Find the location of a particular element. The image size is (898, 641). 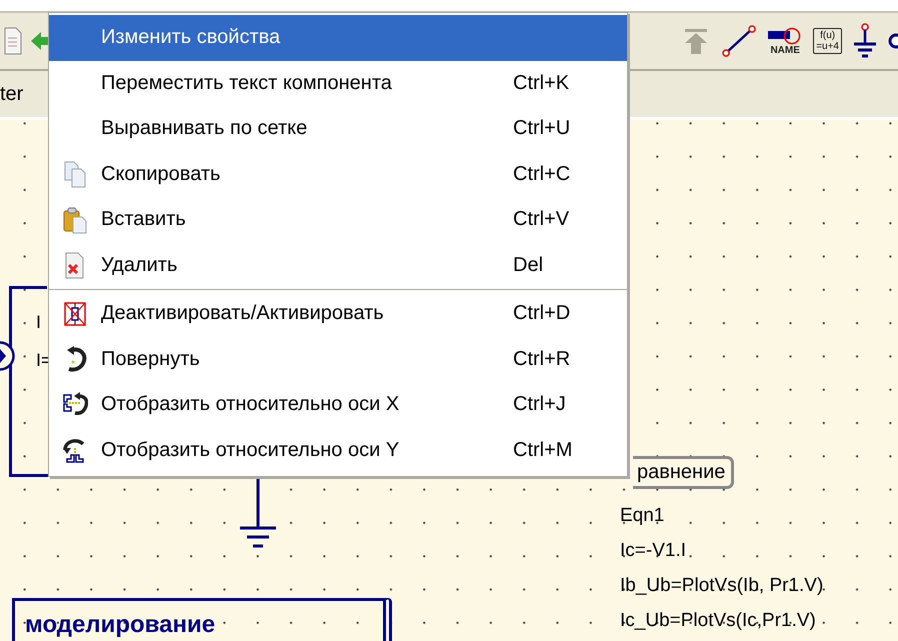

equation-line: Ic_Ub=PlotVs(Ic,Pr1.V) is located at coordinates (718, 621).